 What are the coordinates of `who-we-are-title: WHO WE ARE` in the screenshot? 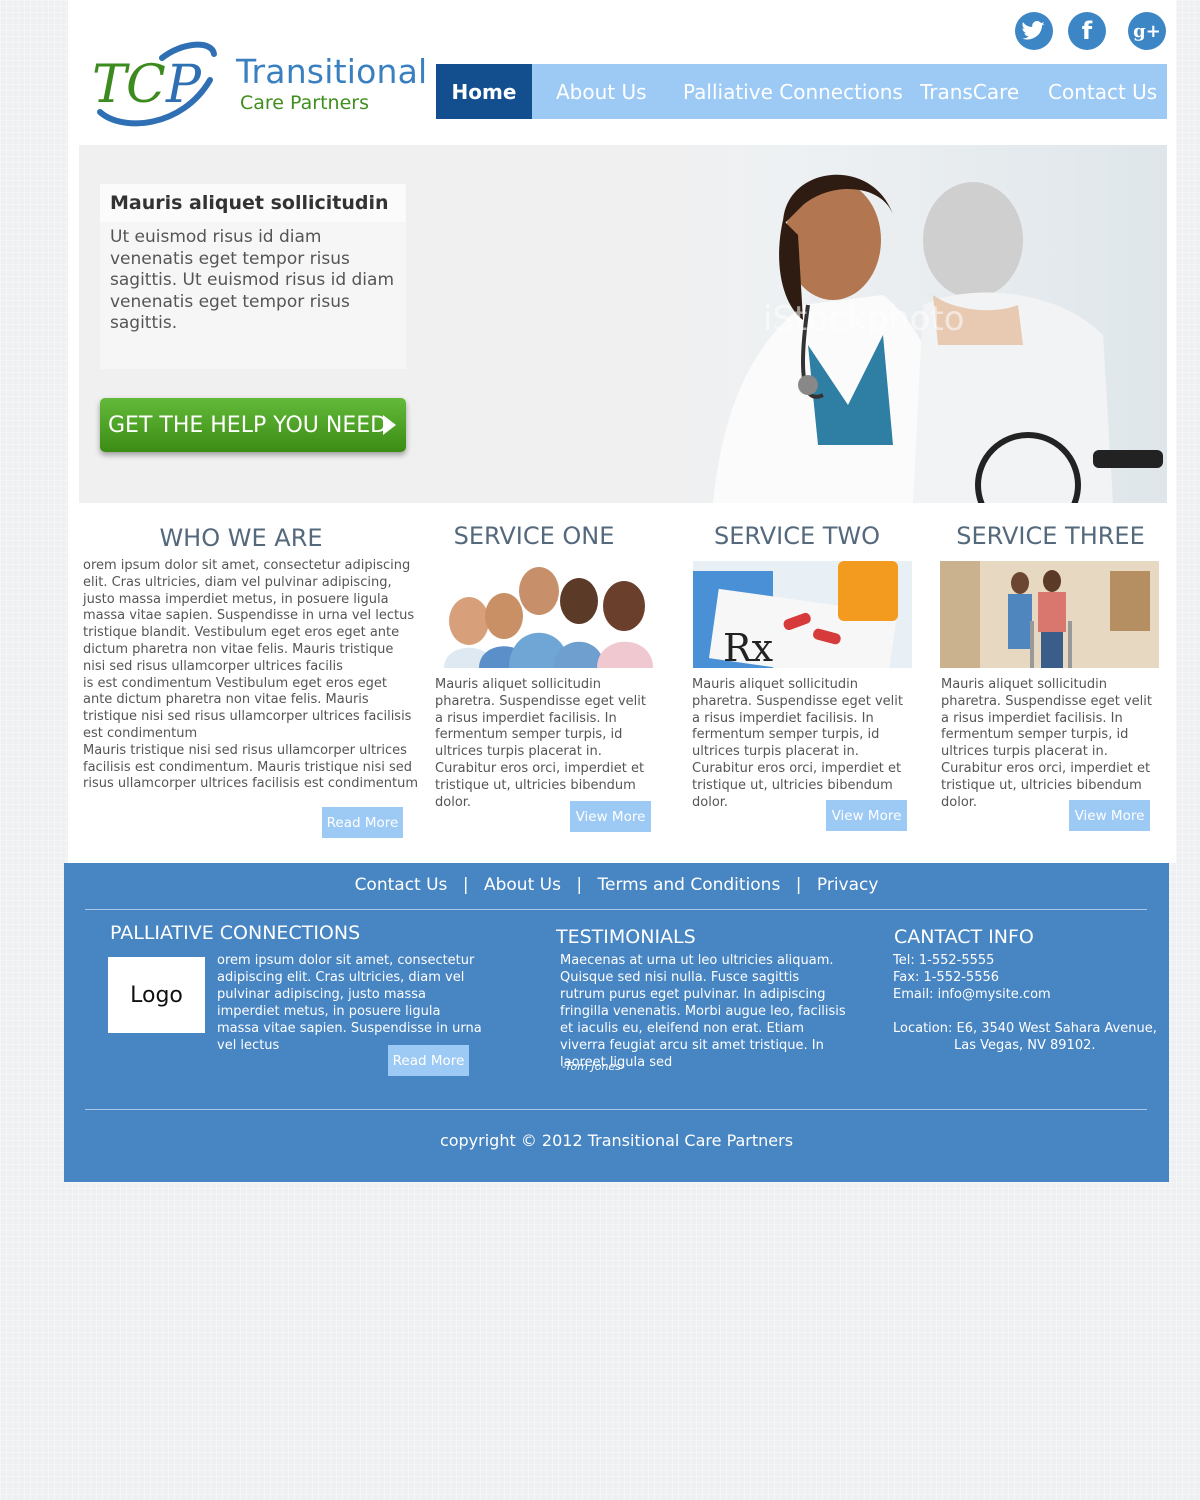 It's located at (241, 538).